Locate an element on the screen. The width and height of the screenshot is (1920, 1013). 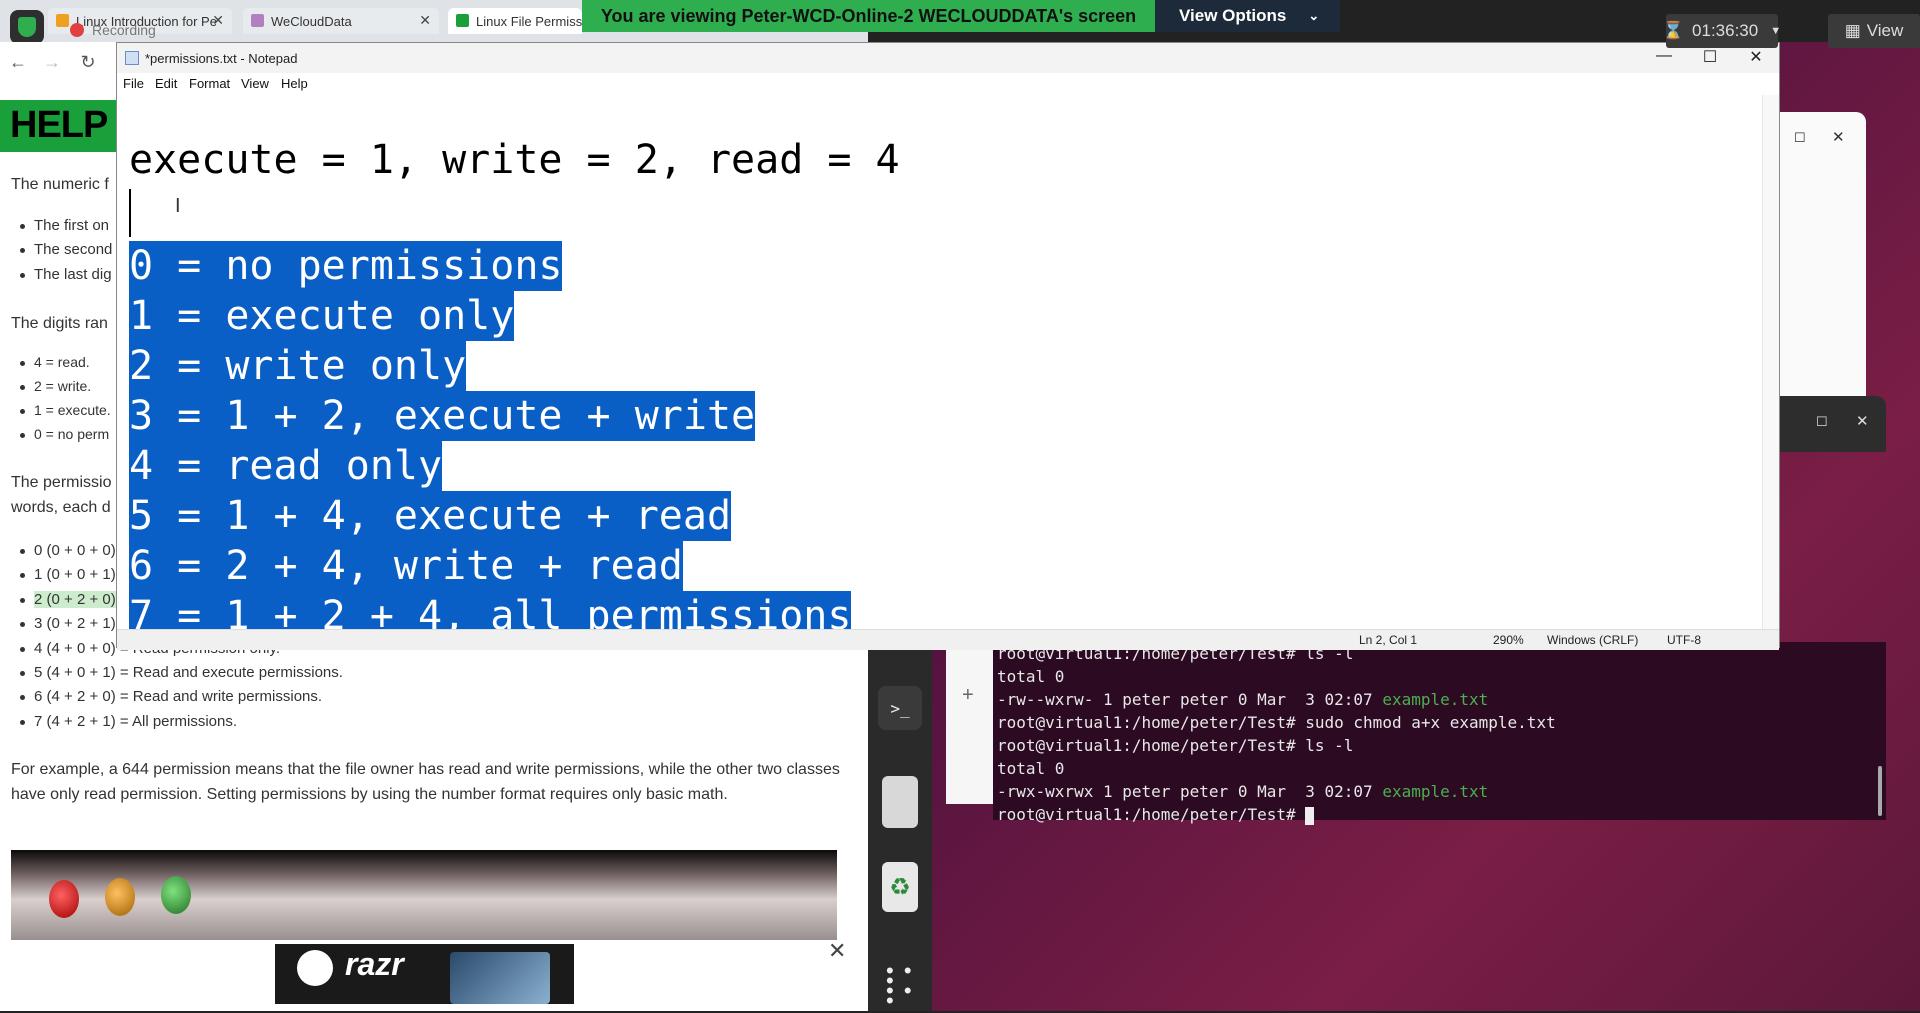
selected-text-line: 5 = 1 + 4, execute + read is located at coordinates (430, 516).